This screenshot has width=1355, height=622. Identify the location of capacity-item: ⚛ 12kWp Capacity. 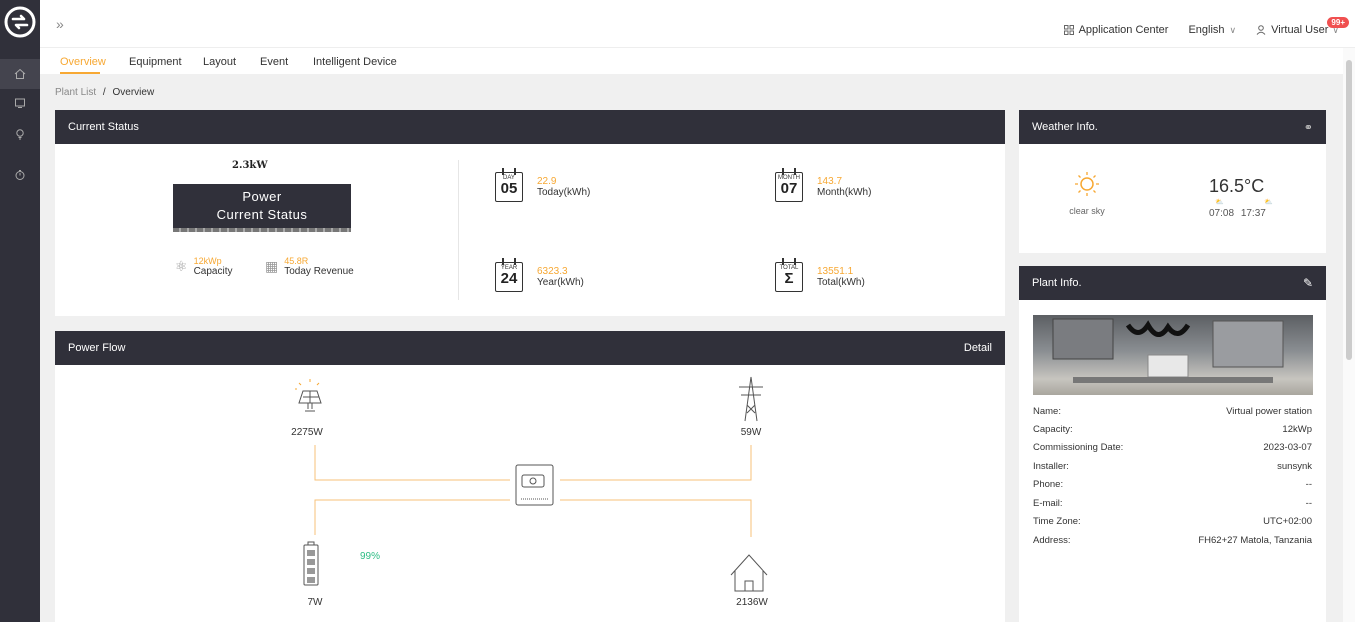
(203, 266).